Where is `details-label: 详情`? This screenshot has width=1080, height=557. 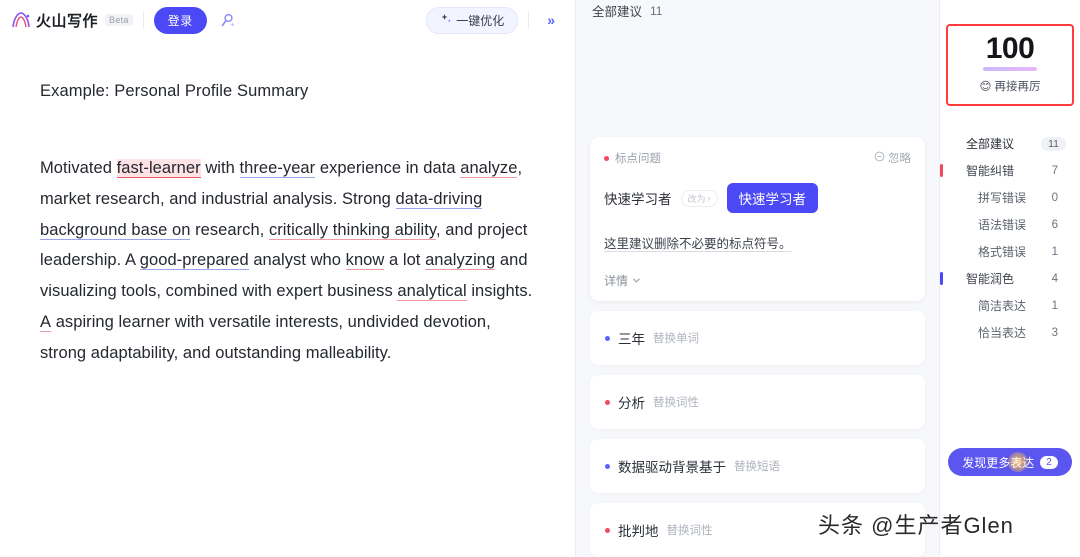 details-label: 详情 is located at coordinates (616, 281).